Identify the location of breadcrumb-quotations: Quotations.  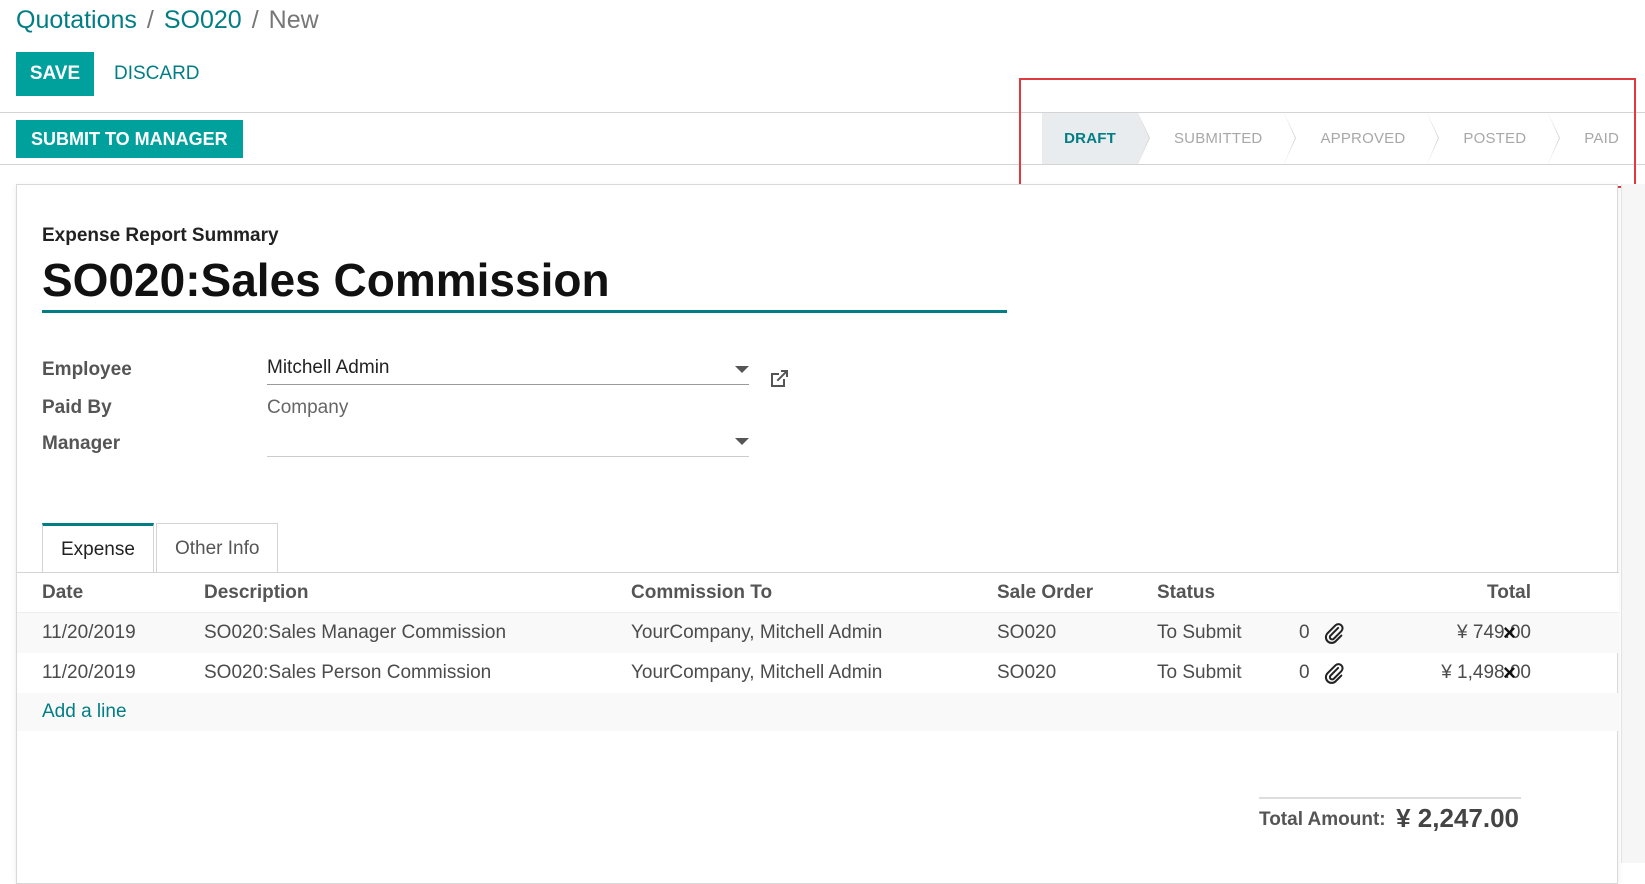
(76, 20).